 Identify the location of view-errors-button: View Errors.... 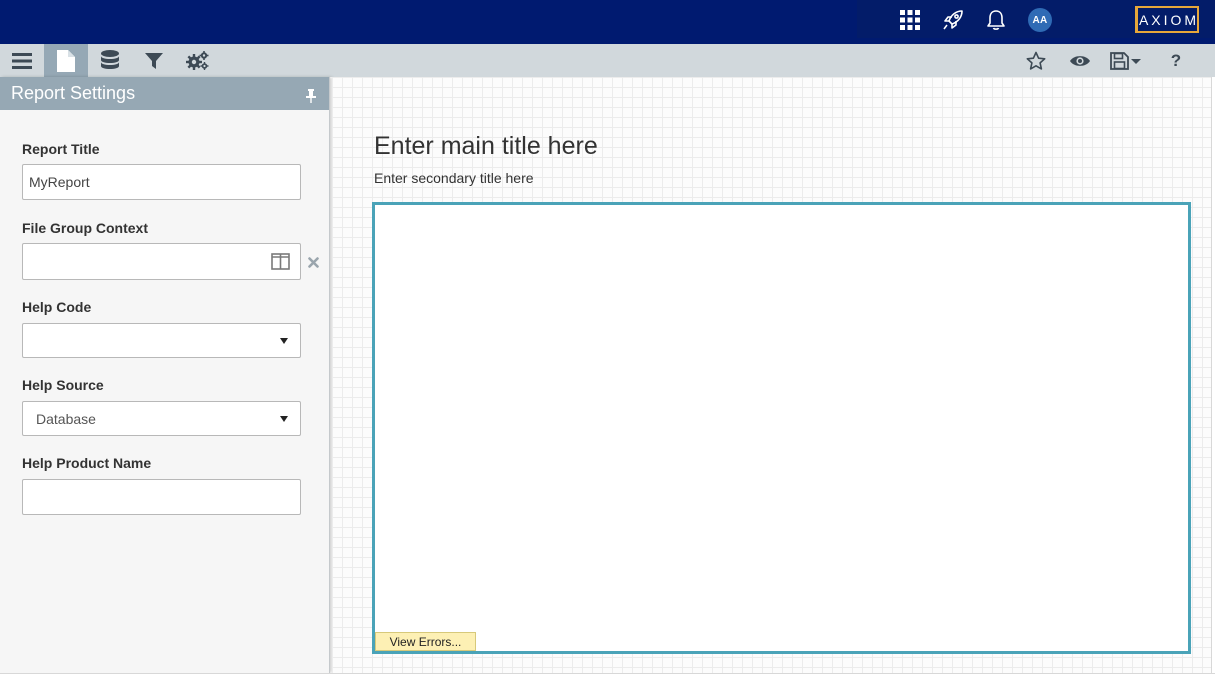
(425, 641).